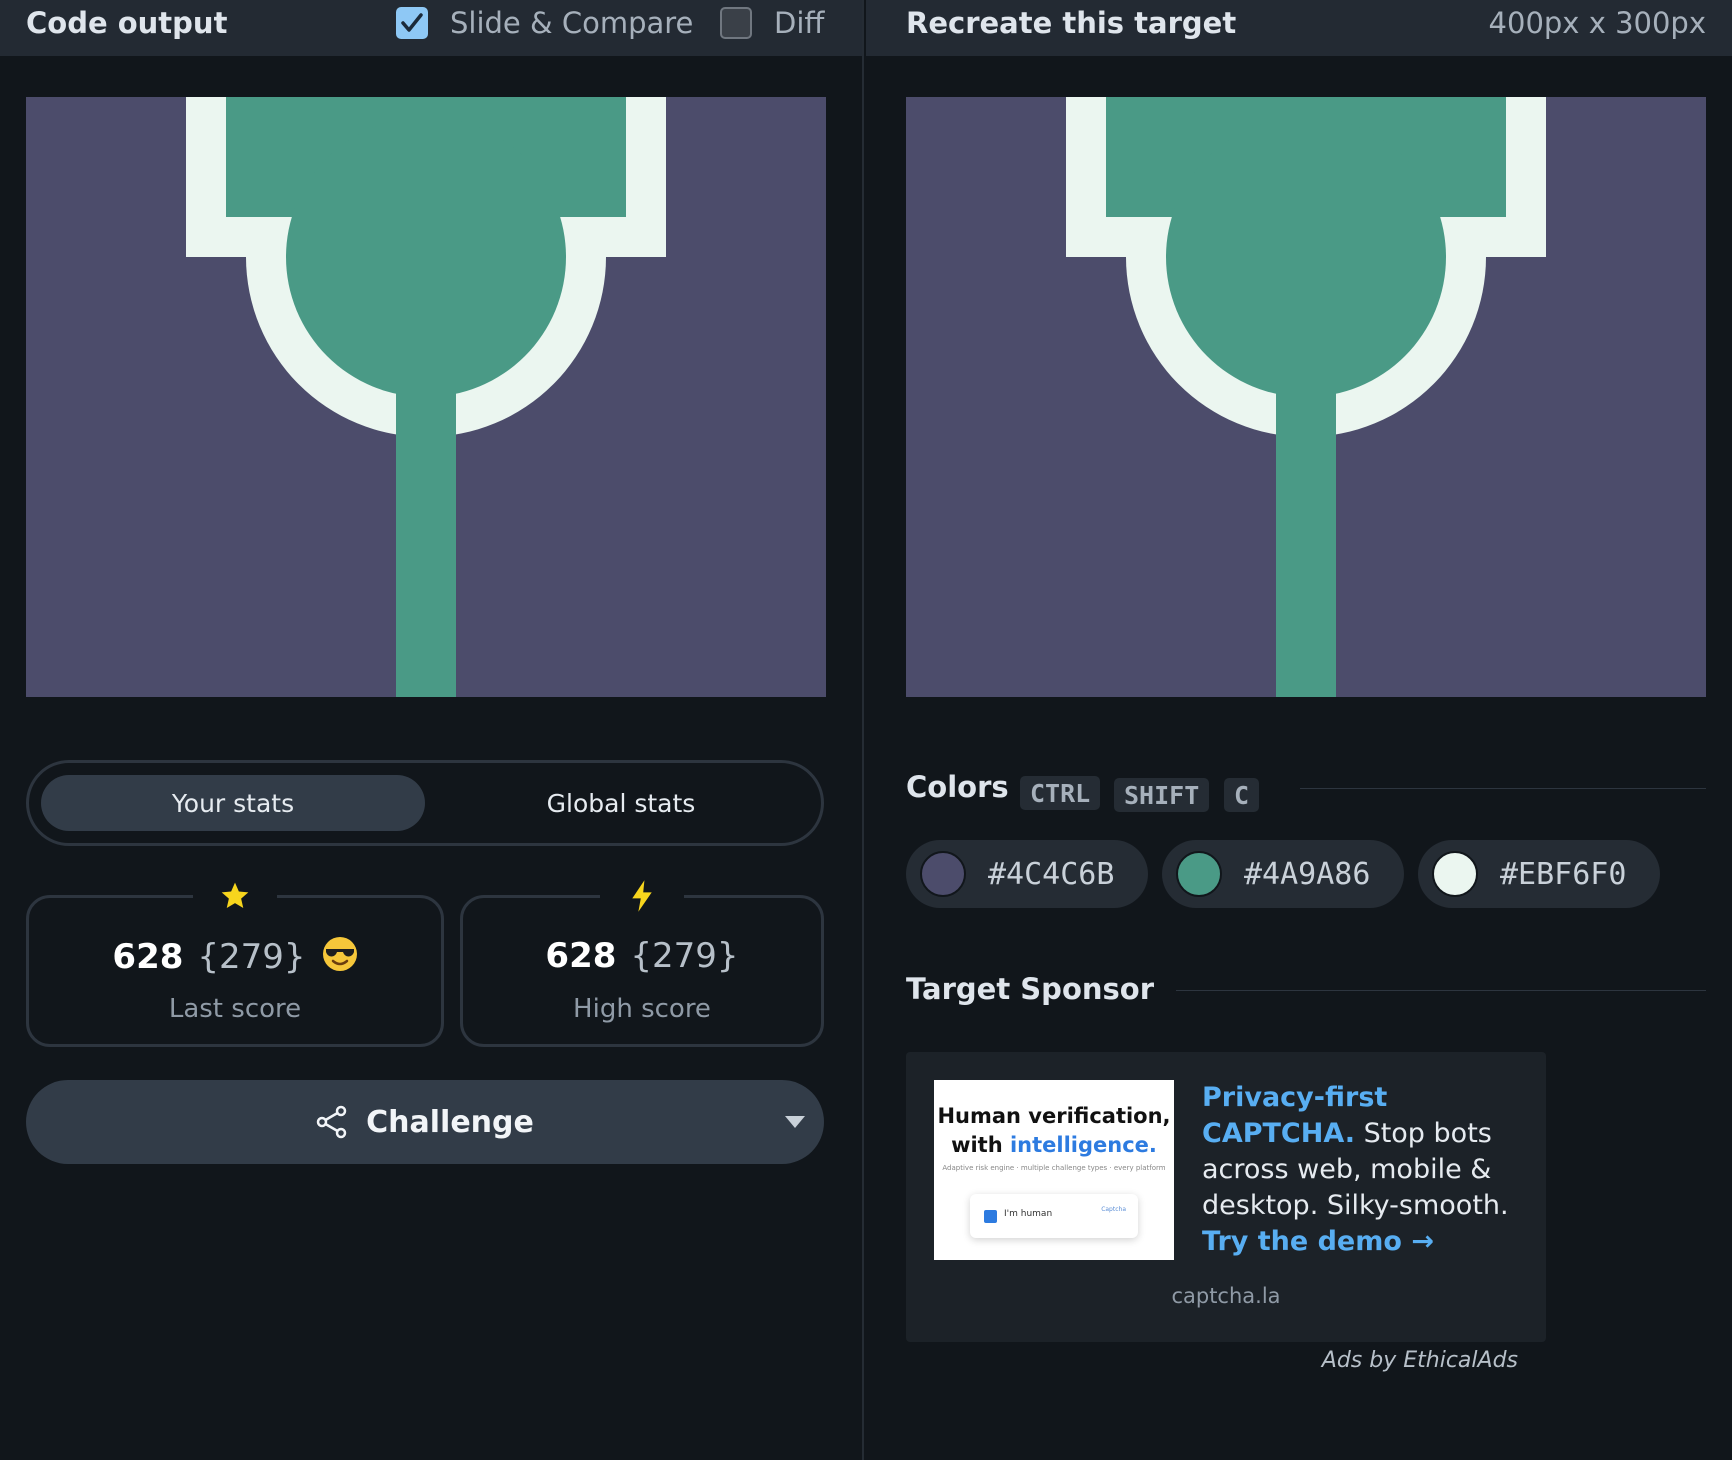 The image size is (1732, 1460). I want to click on ads-by-ethicalads: Ads by EthicalAds, so click(1226, 1360).